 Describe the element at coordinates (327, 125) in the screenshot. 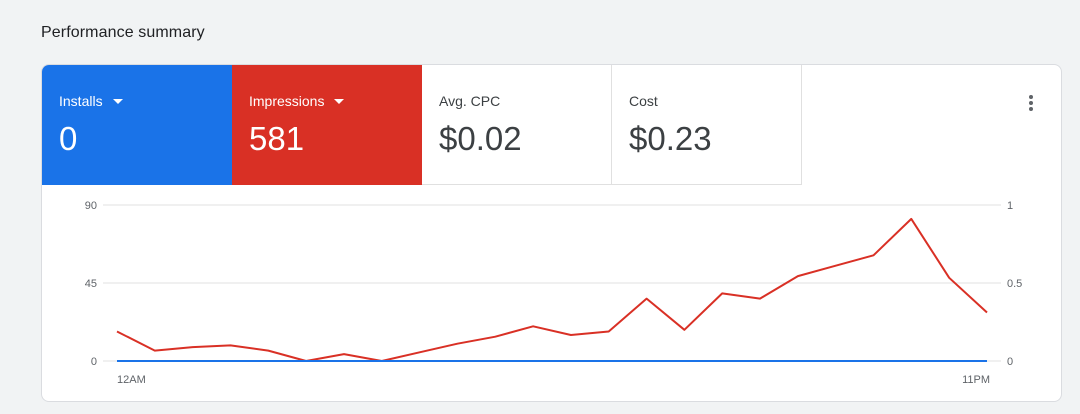

I see `metric-impressions: Impressions 581` at that location.